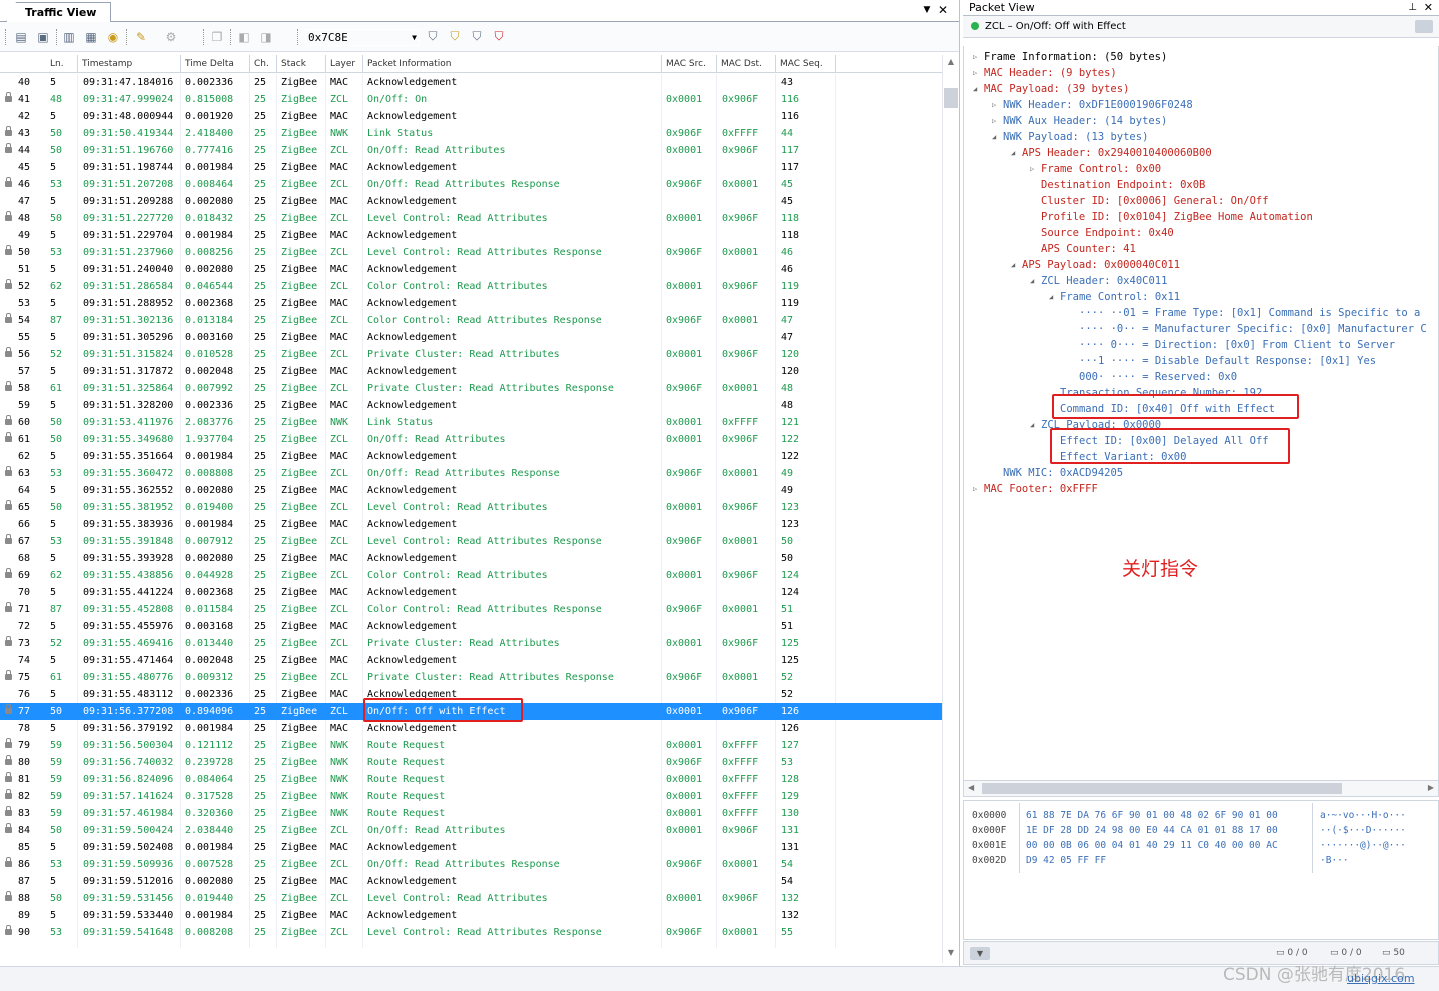 The image size is (1439, 991). What do you see at coordinates (1123, 185) in the screenshot?
I see `tree-node: Destination Endpoint: 0x0B` at bounding box center [1123, 185].